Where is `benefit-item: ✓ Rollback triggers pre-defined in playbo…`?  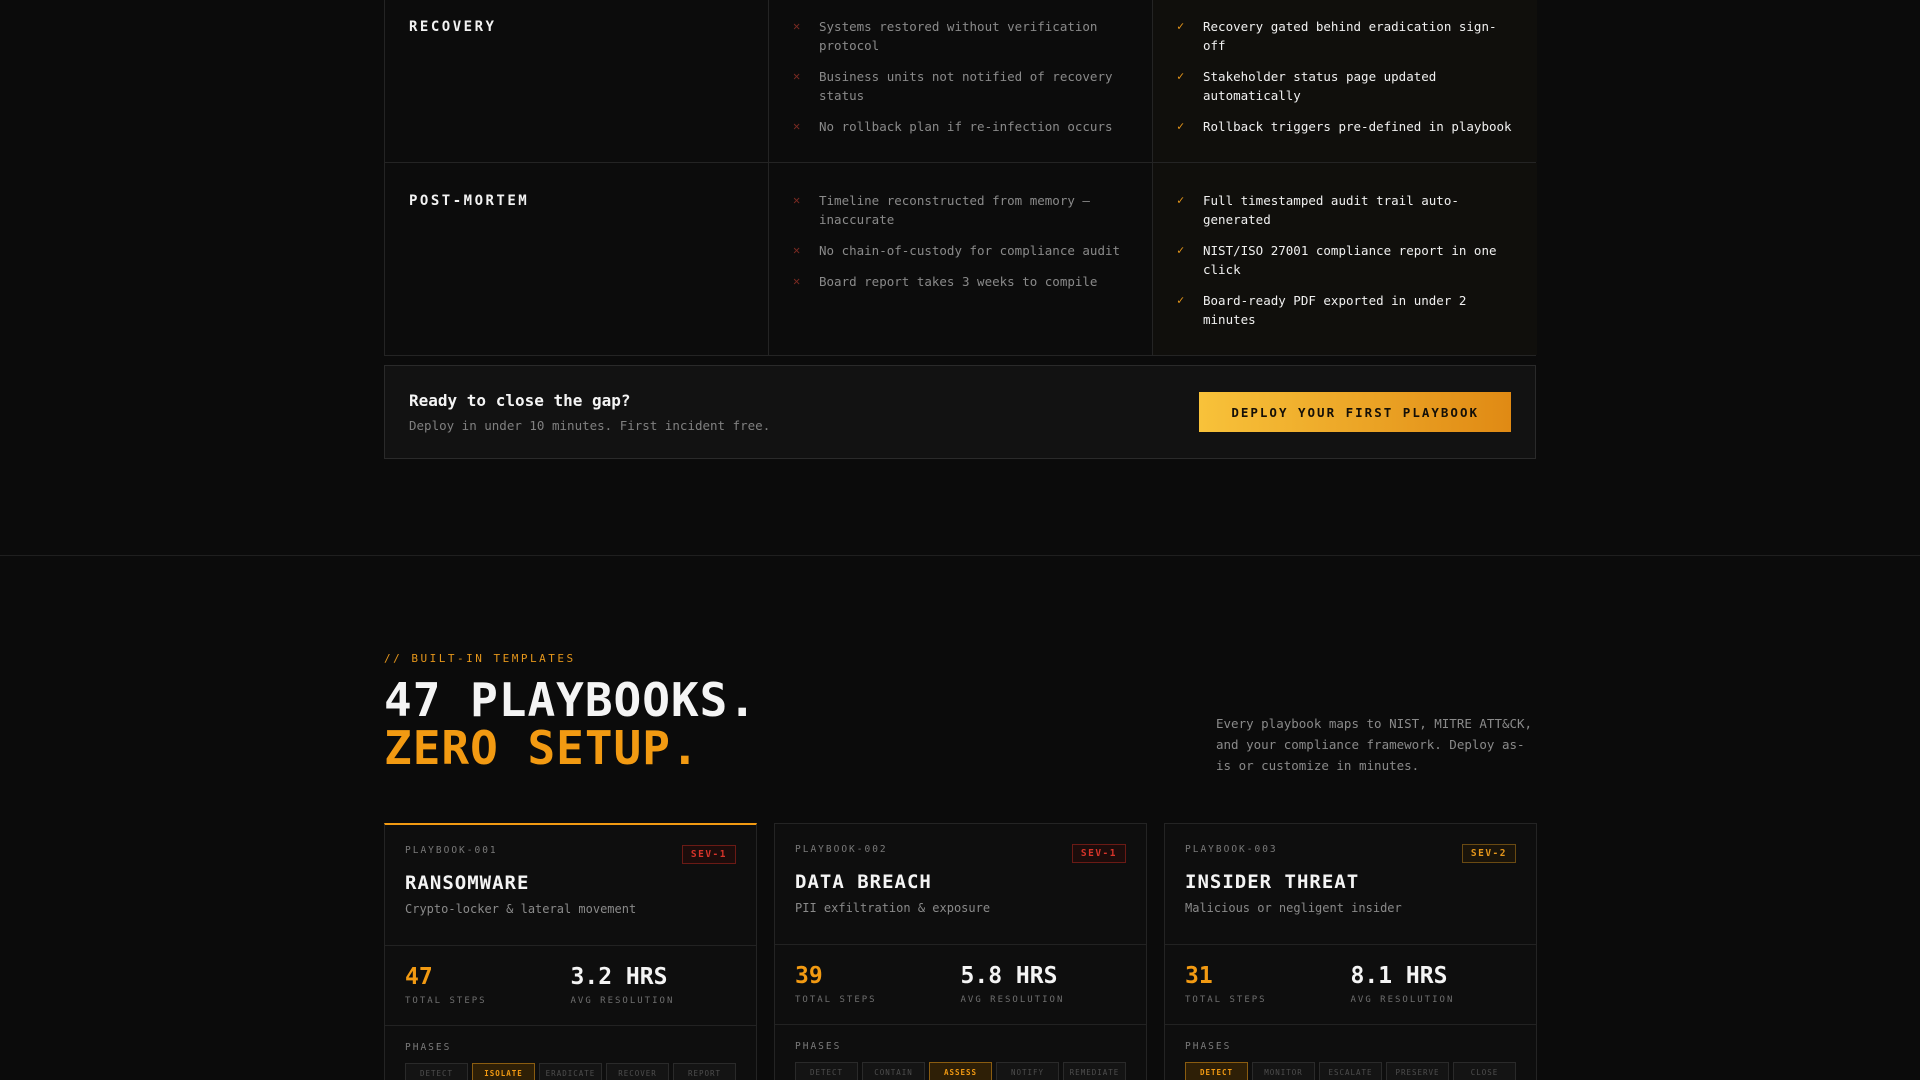
benefit-item: ✓ Rollback triggers pre-defined in playbo… is located at coordinates (1345, 126).